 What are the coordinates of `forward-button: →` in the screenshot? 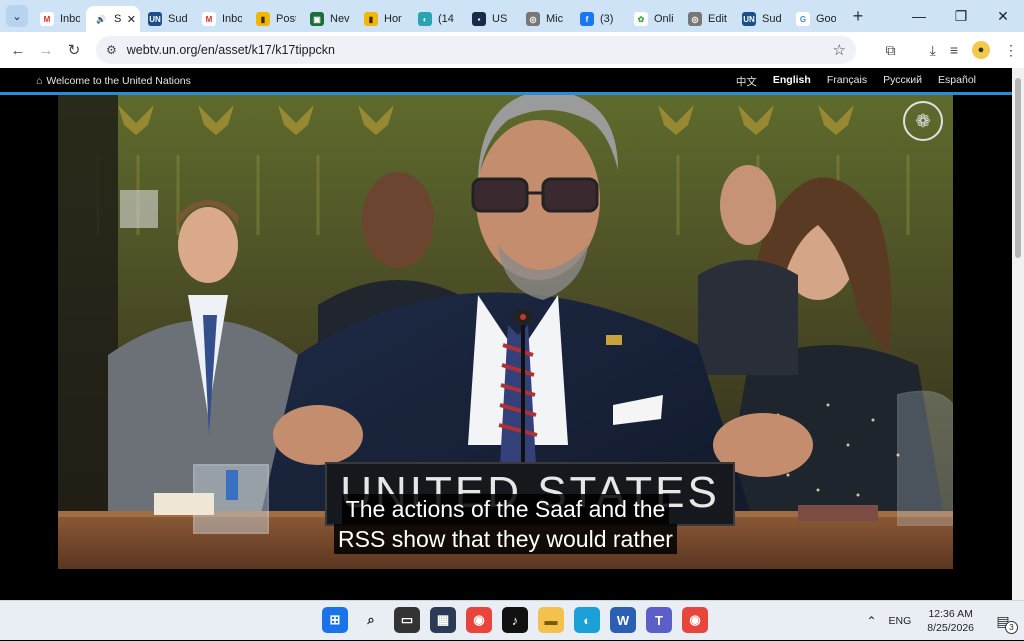 It's located at (46, 50).